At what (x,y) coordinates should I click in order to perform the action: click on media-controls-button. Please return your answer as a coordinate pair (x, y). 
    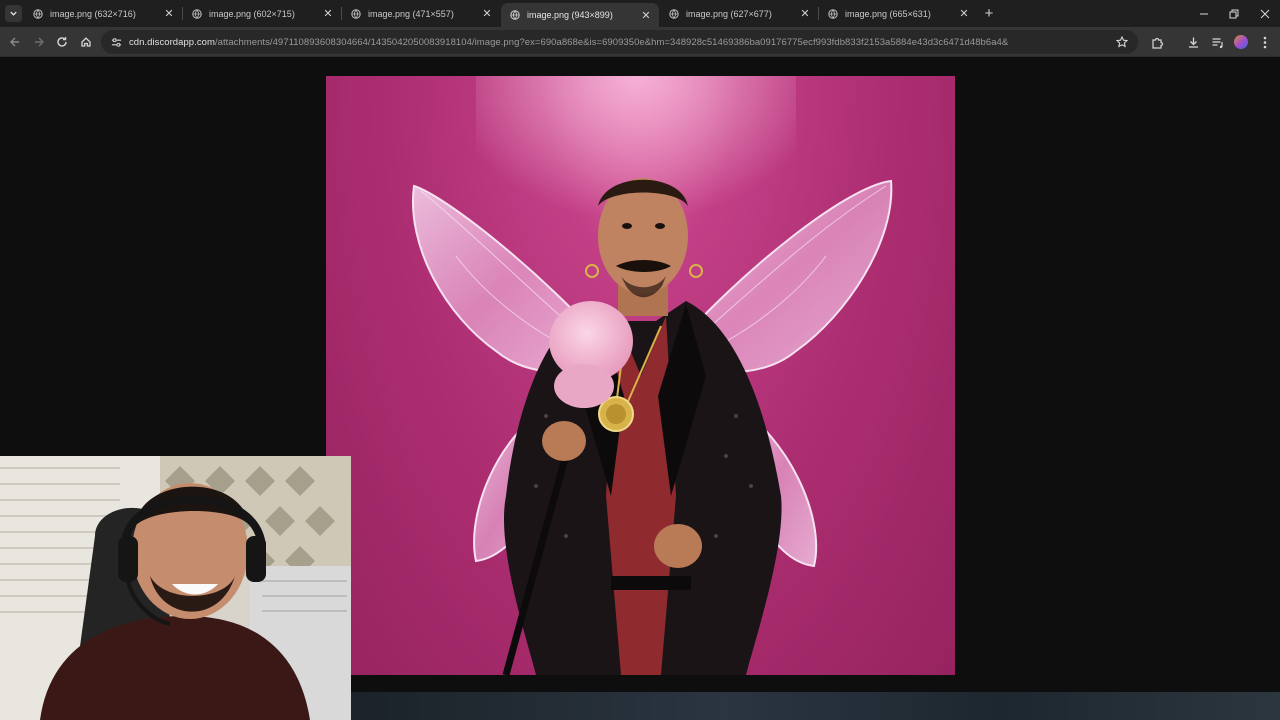
    Looking at the image, I should click on (1217, 42).